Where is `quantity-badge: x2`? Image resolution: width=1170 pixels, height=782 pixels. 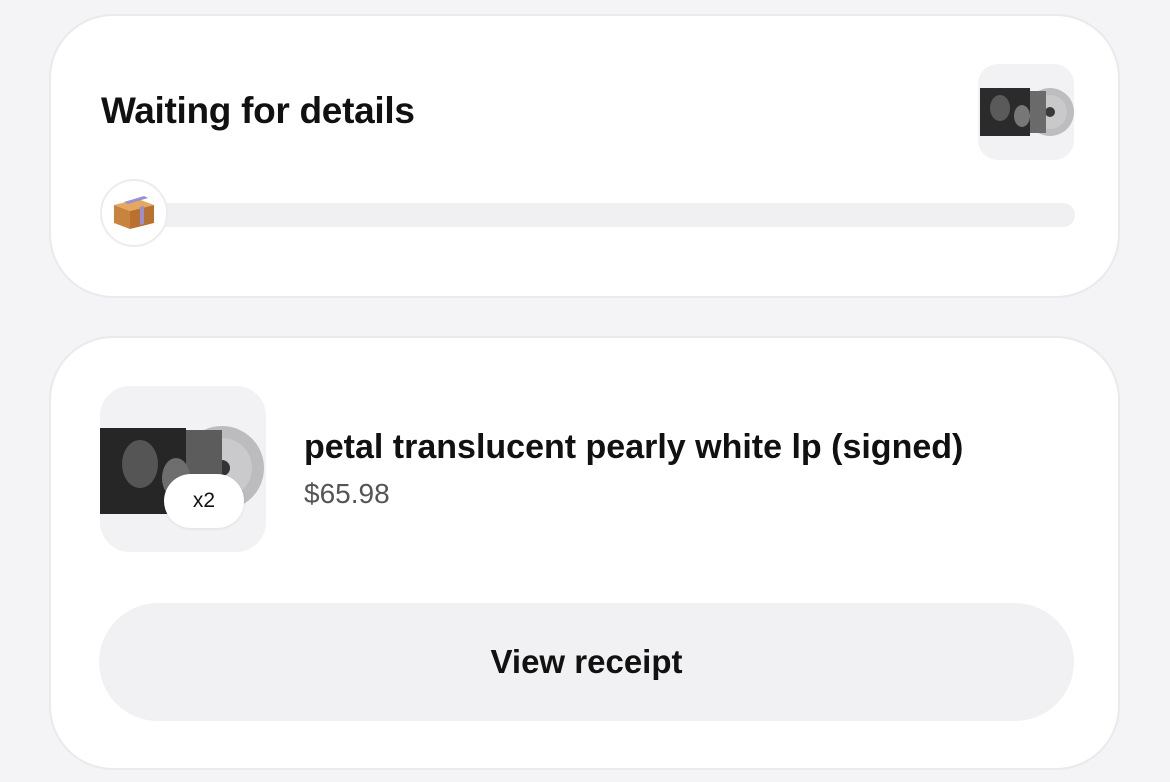 quantity-badge: x2 is located at coordinates (204, 501).